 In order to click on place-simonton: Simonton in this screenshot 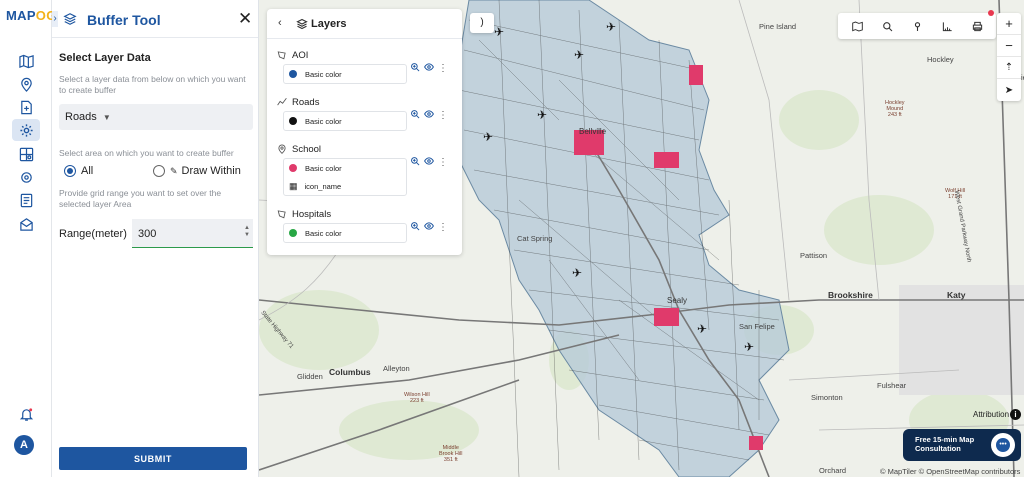, I will do `click(827, 397)`.